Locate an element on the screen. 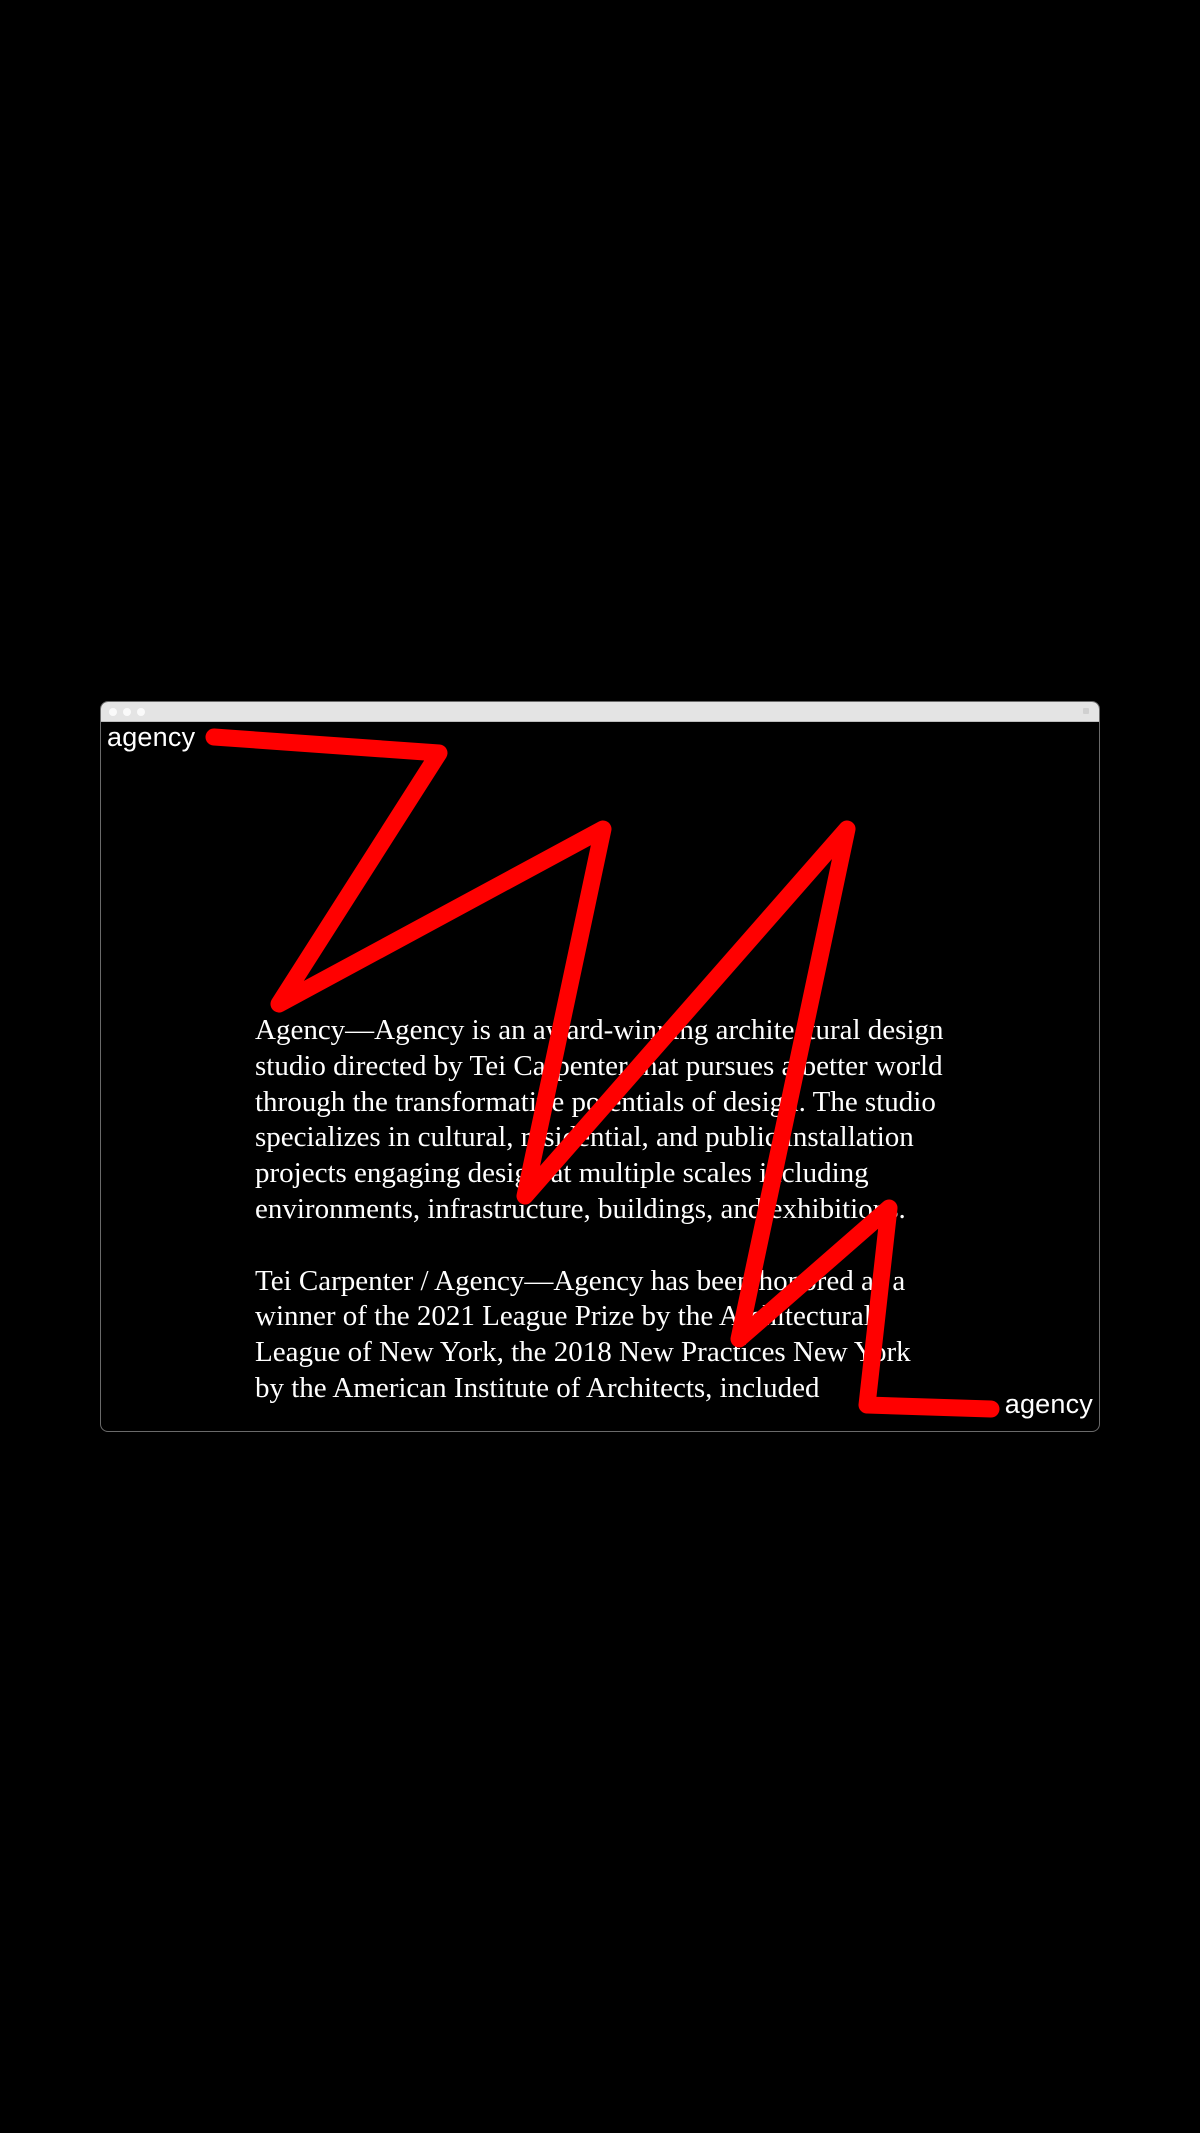 Image resolution: width=1200 pixels, height=2133 pixels. zoom-window-button is located at coordinates (141, 712).